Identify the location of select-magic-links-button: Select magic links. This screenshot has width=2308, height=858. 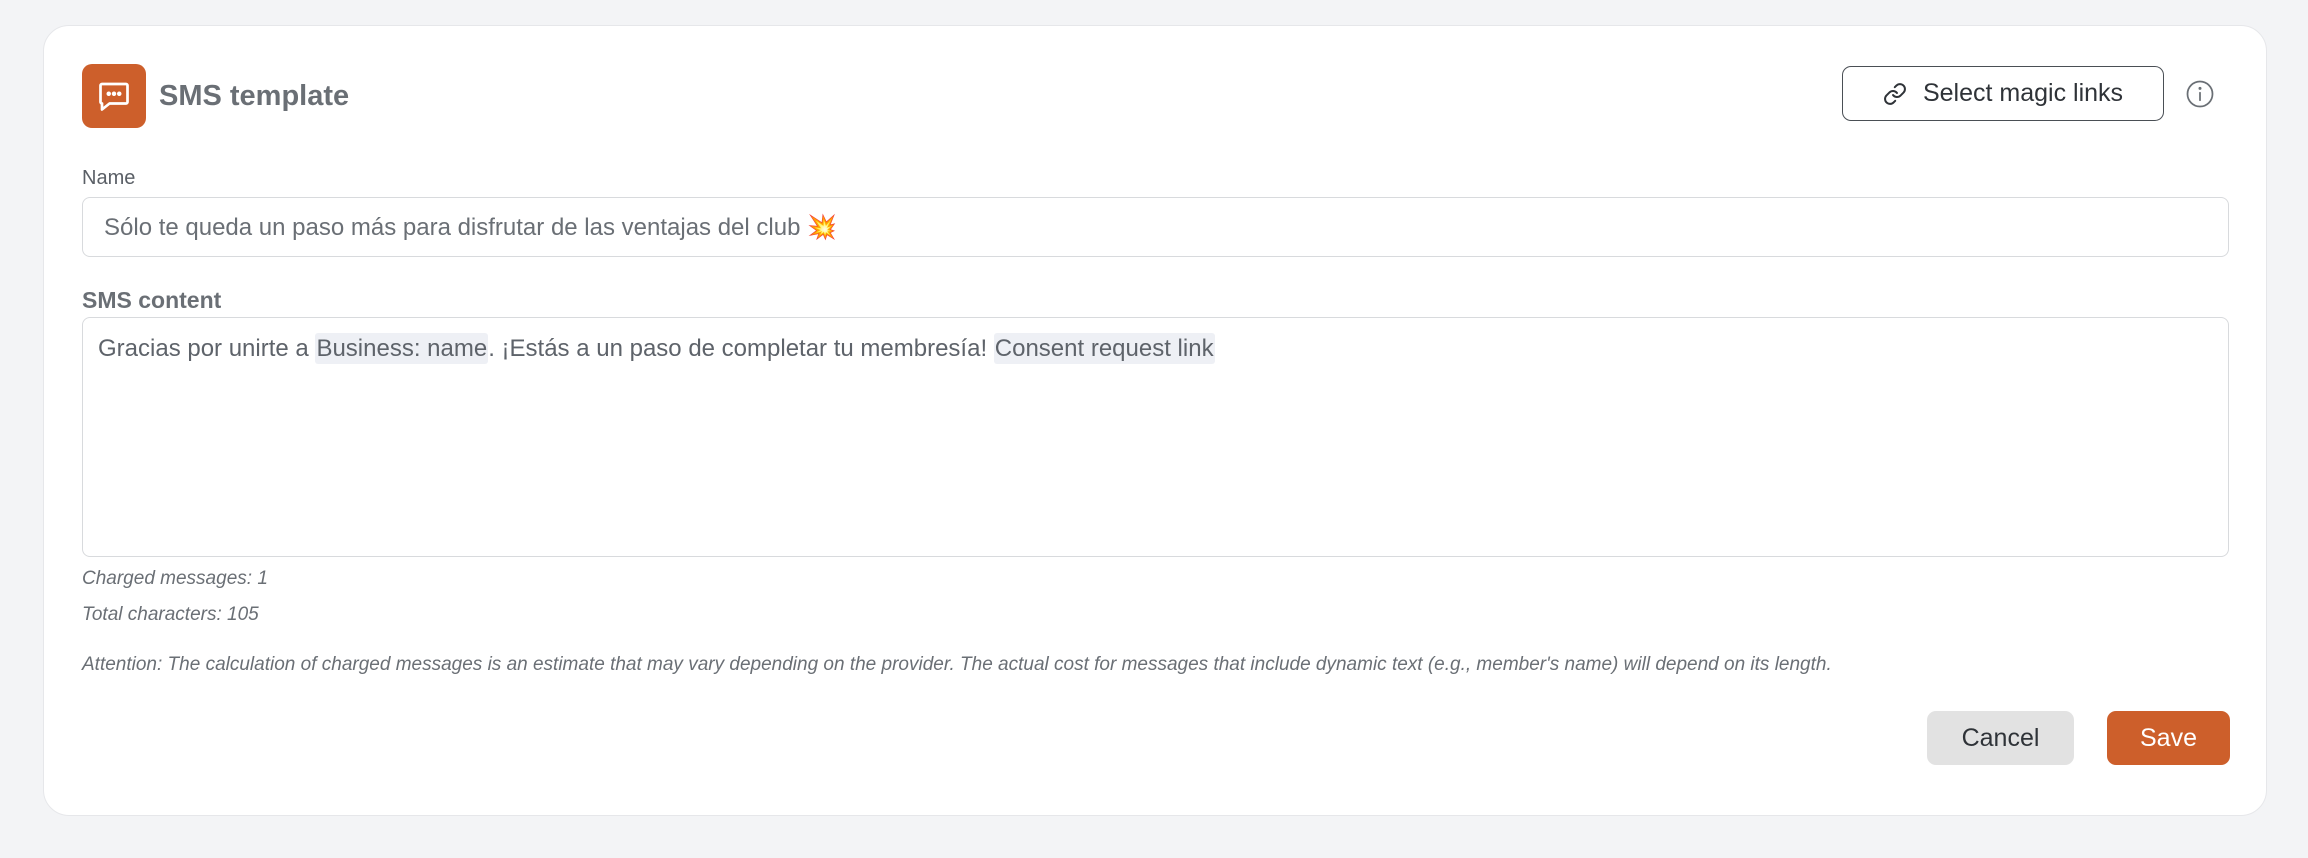
(2003, 93).